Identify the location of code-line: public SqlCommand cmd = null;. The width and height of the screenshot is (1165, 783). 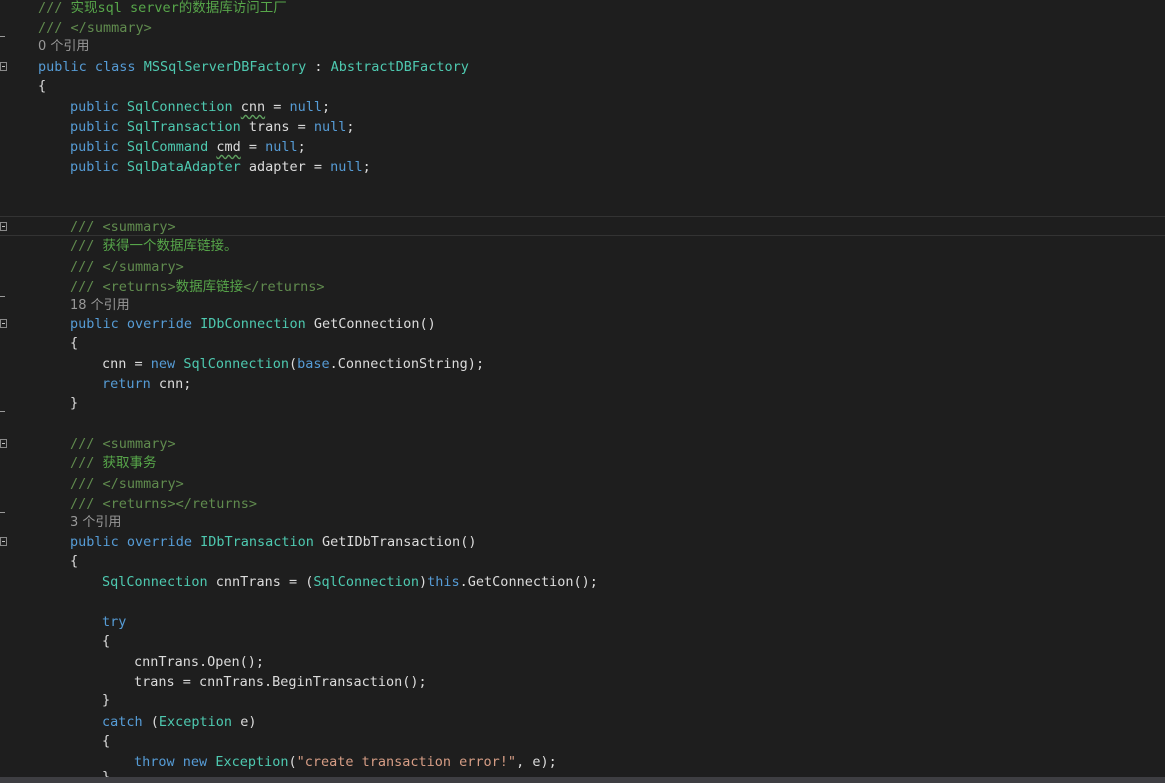
(188, 147).